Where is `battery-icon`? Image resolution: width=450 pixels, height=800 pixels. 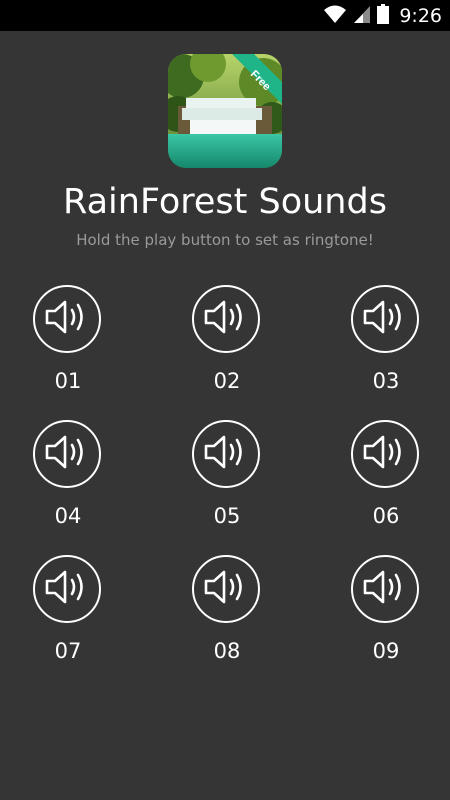
battery-icon is located at coordinates (383, 15).